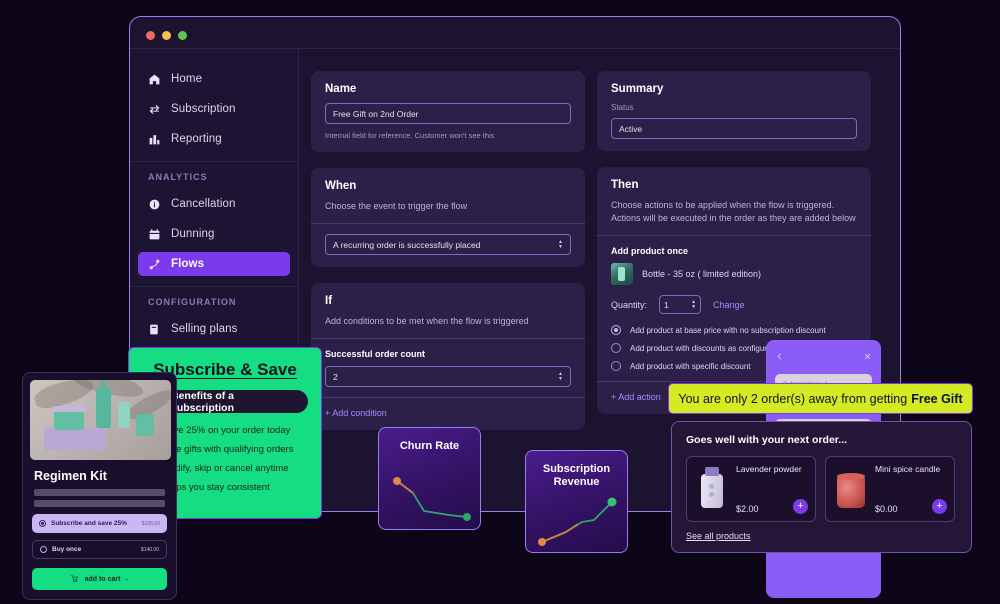  I want to click on subscription-revenue-sparkline, so click(577, 521).